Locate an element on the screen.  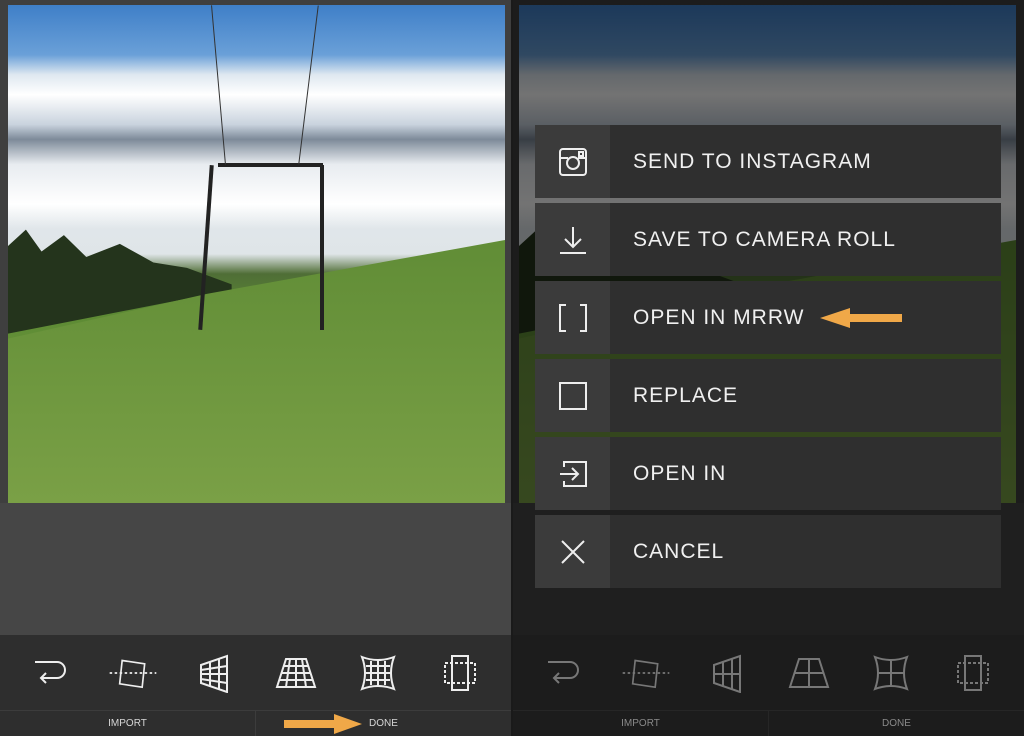
menu-item-cancel: CANCEL is located at coordinates (768, 551).